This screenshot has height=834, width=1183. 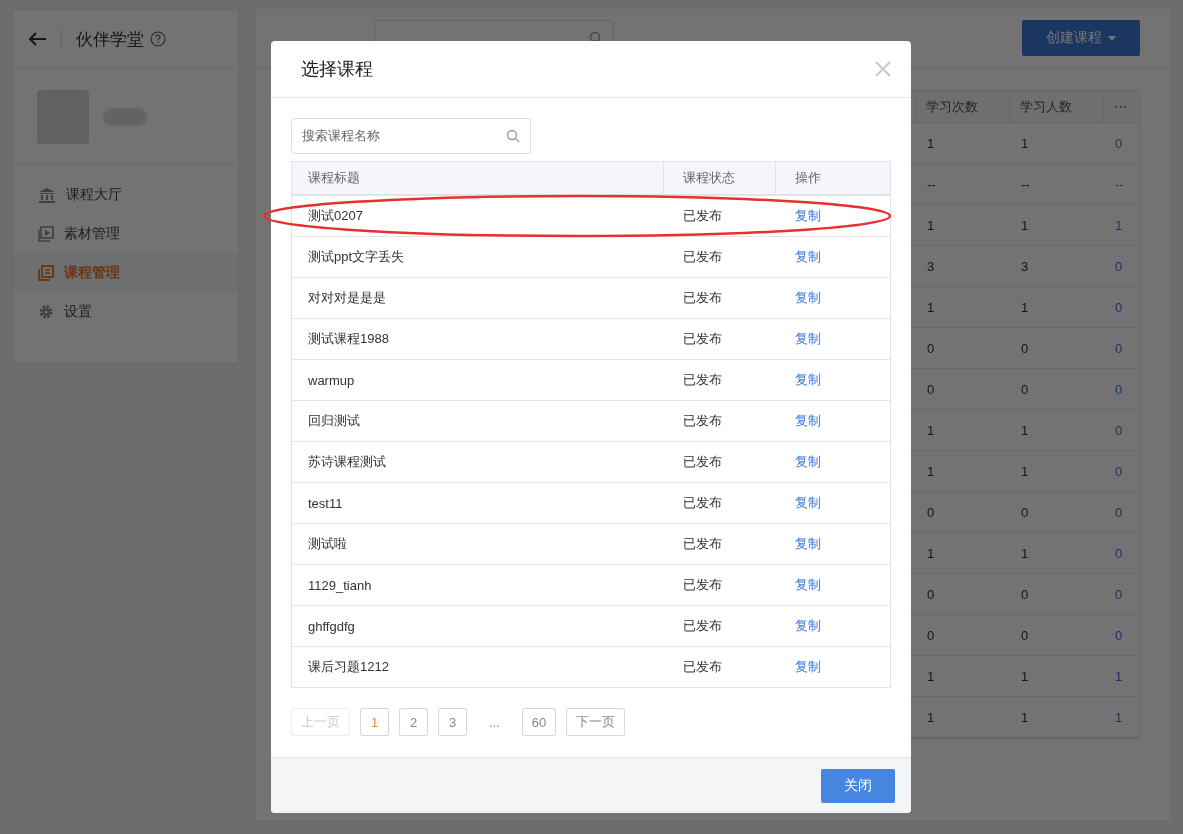 What do you see at coordinates (858, 785) in the screenshot?
I see `close-button: 关闭` at bounding box center [858, 785].